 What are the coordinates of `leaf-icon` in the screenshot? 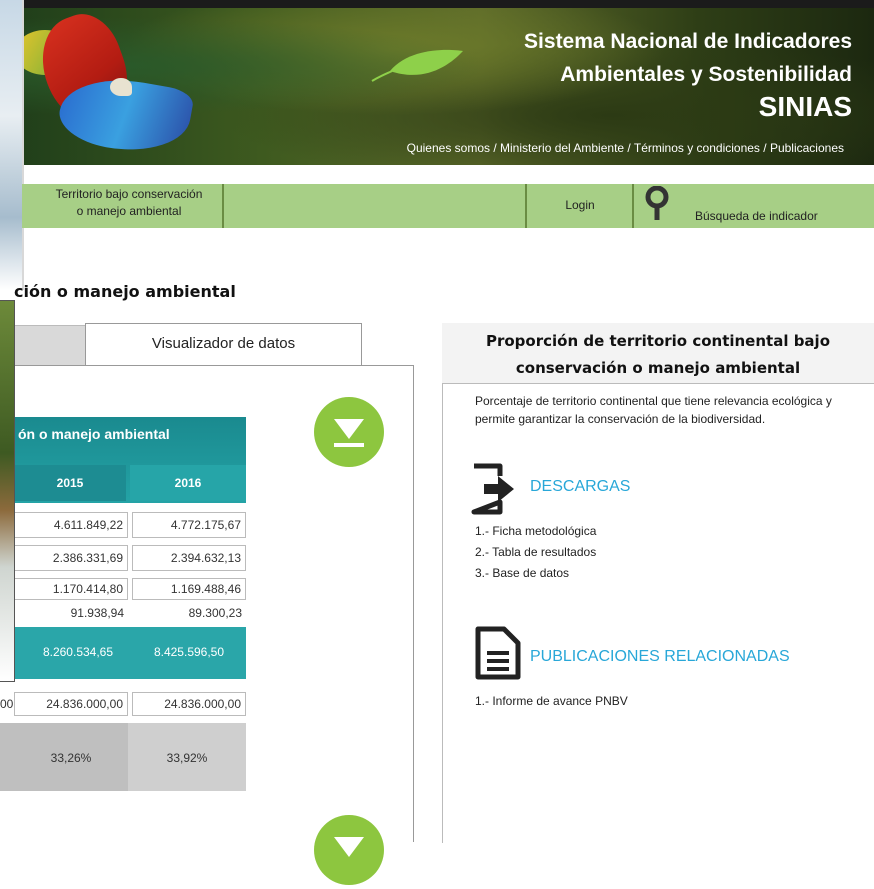 It's located at (417, 65).